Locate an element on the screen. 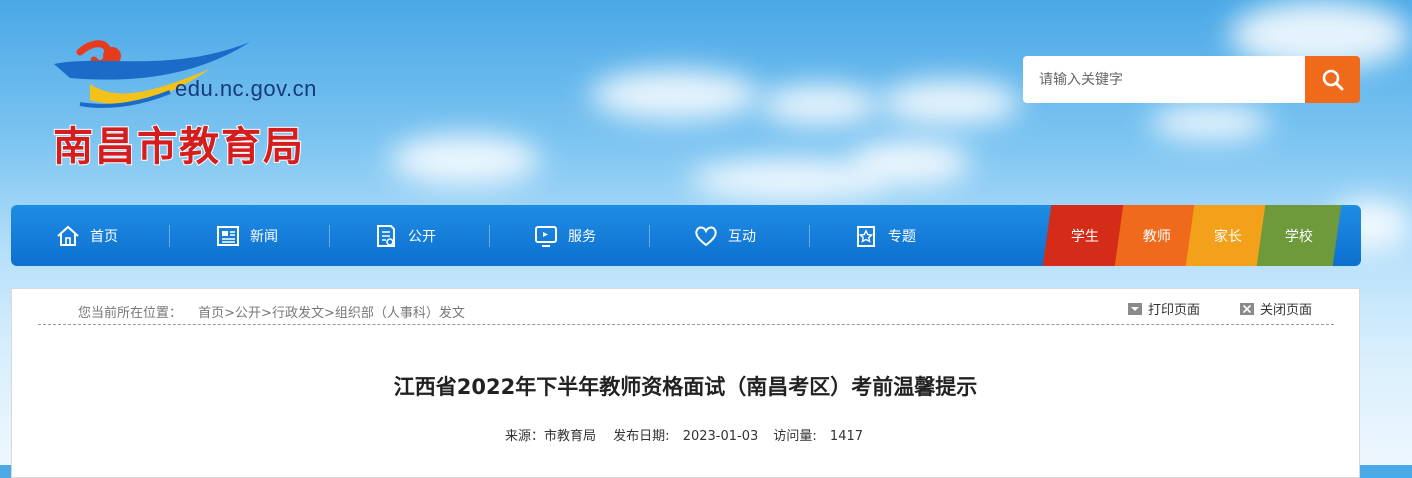 The height and width of the screenshot is (478, 1412). search-button is located at coordinates (1332, 79).